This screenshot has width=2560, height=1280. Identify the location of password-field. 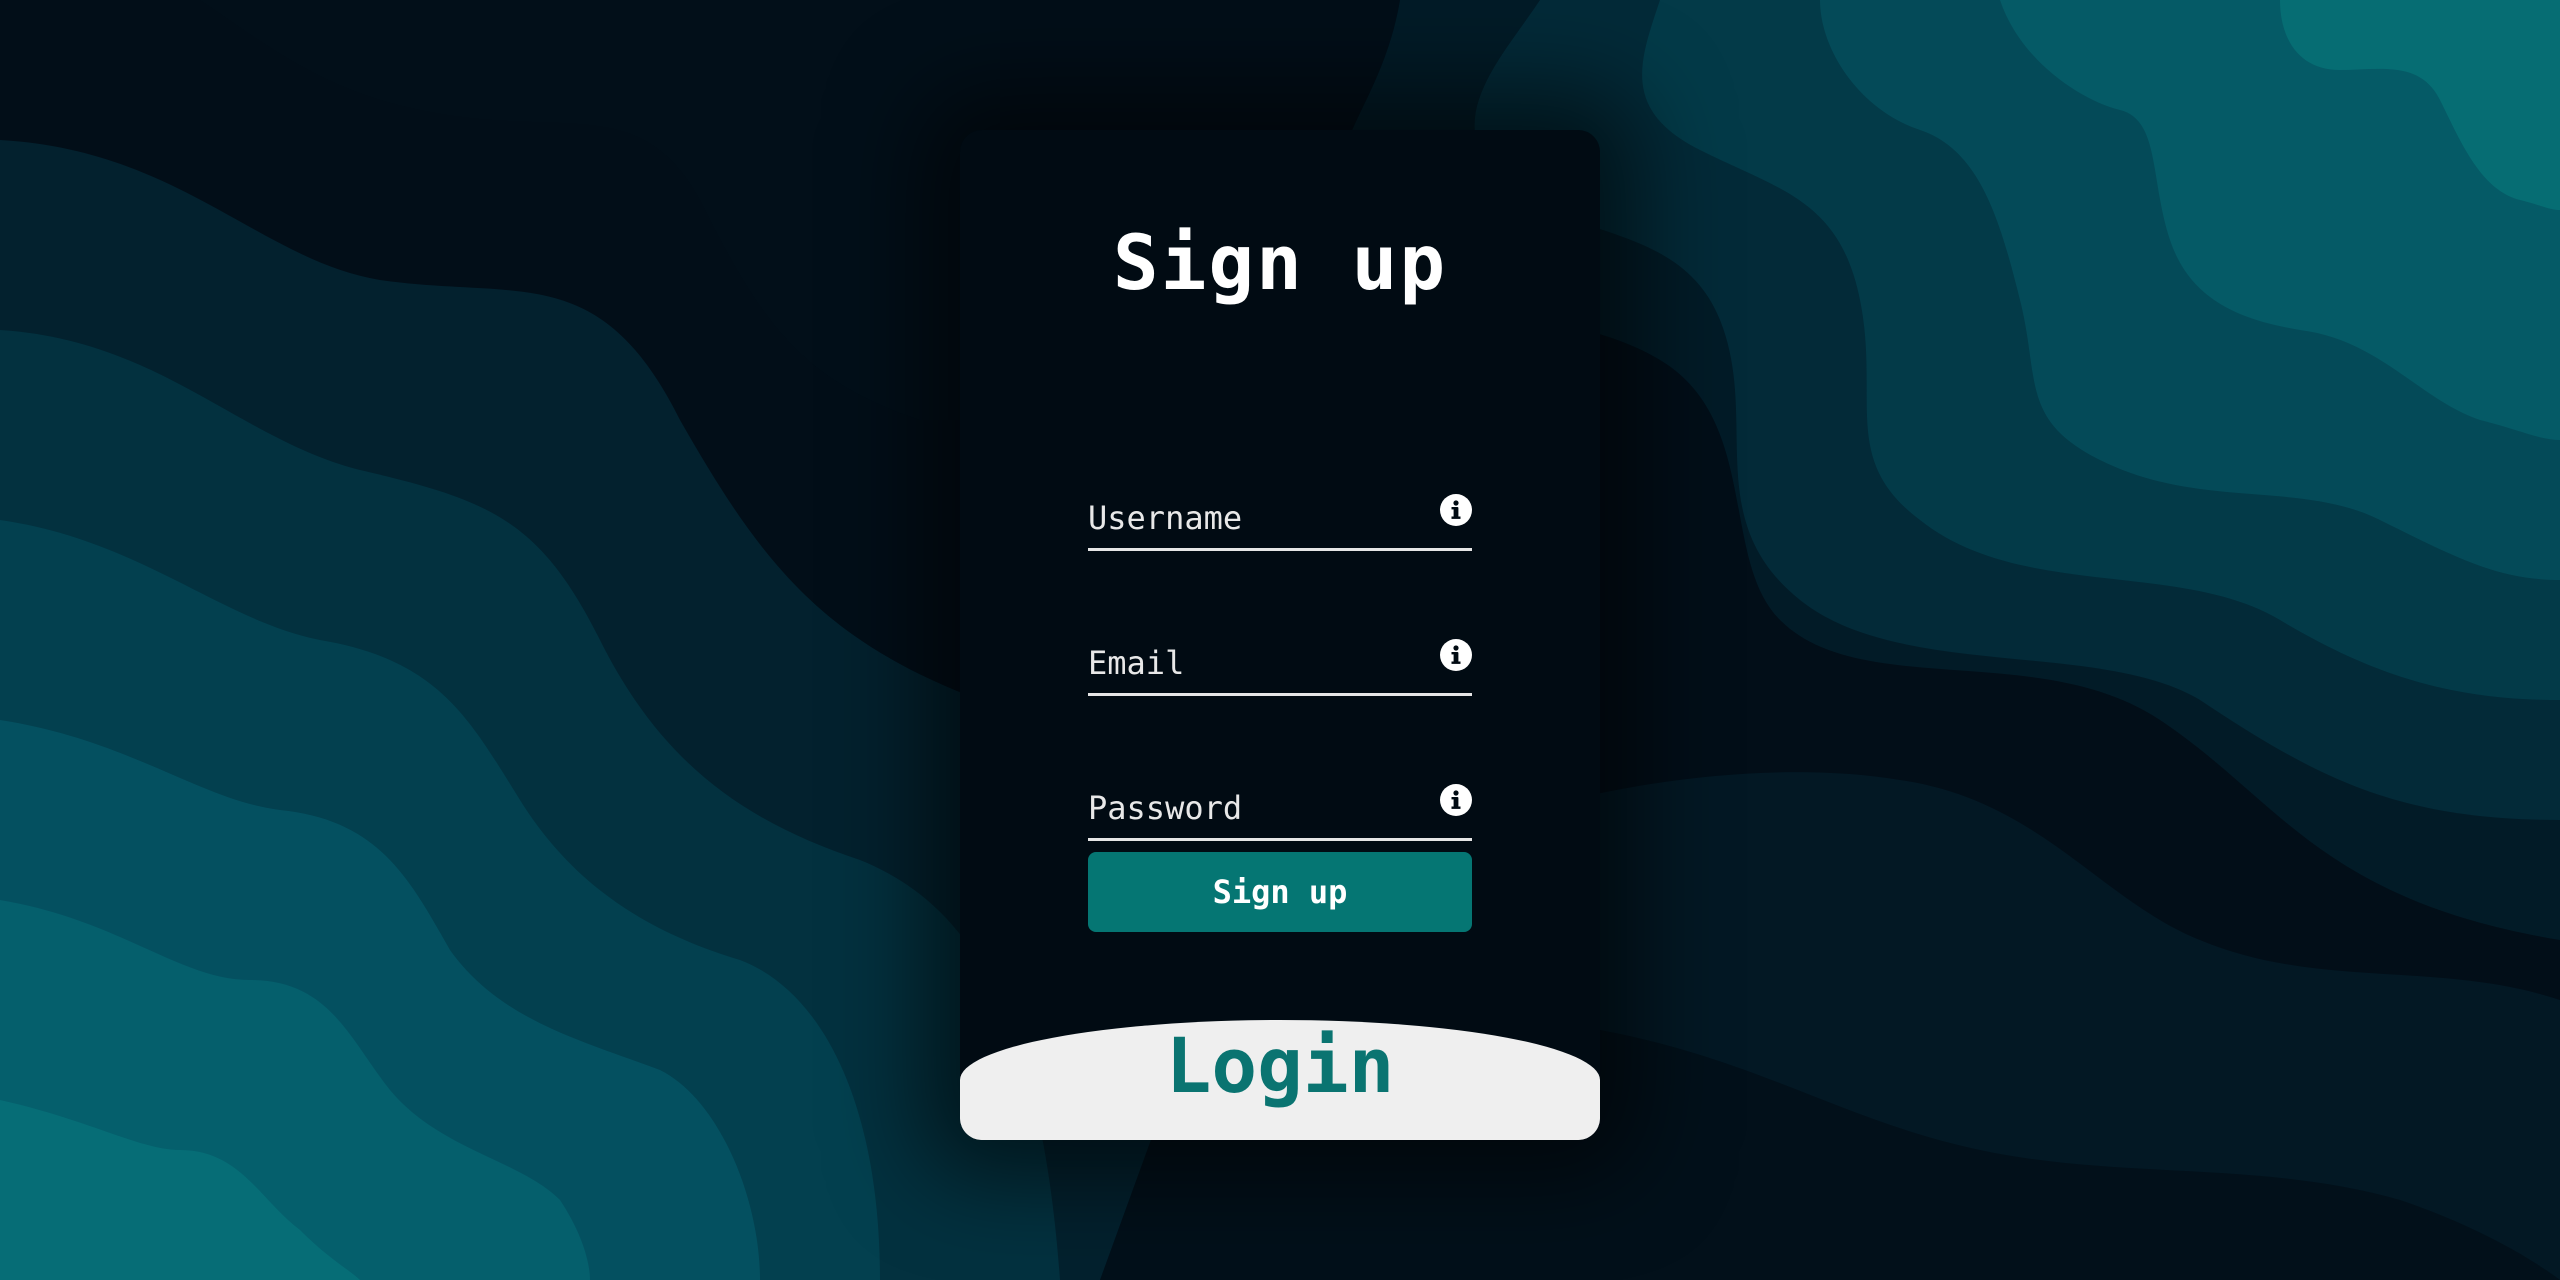
(1280, 809).